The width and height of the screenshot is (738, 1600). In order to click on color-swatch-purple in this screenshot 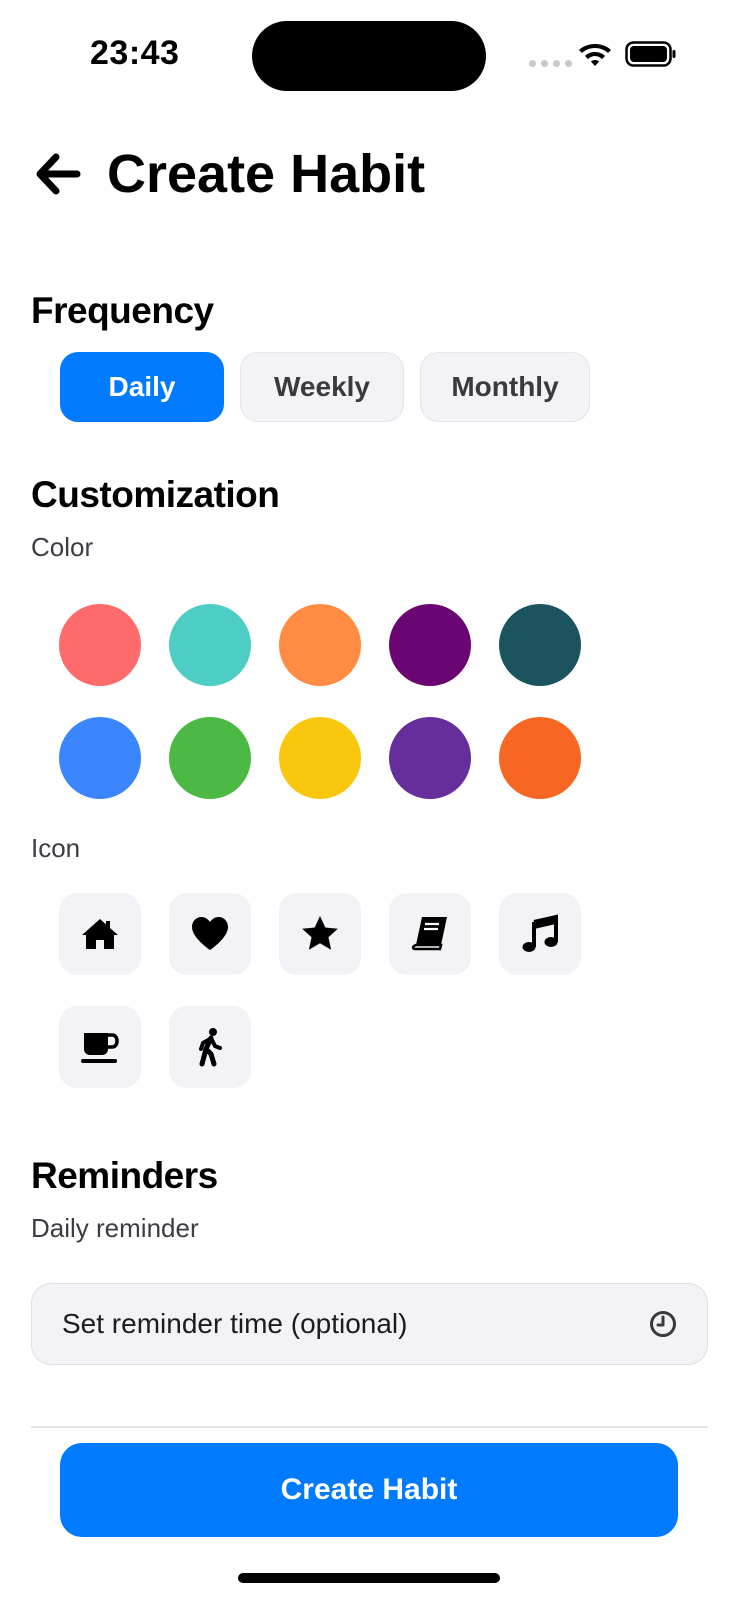, I will do `click(430, 758)`.